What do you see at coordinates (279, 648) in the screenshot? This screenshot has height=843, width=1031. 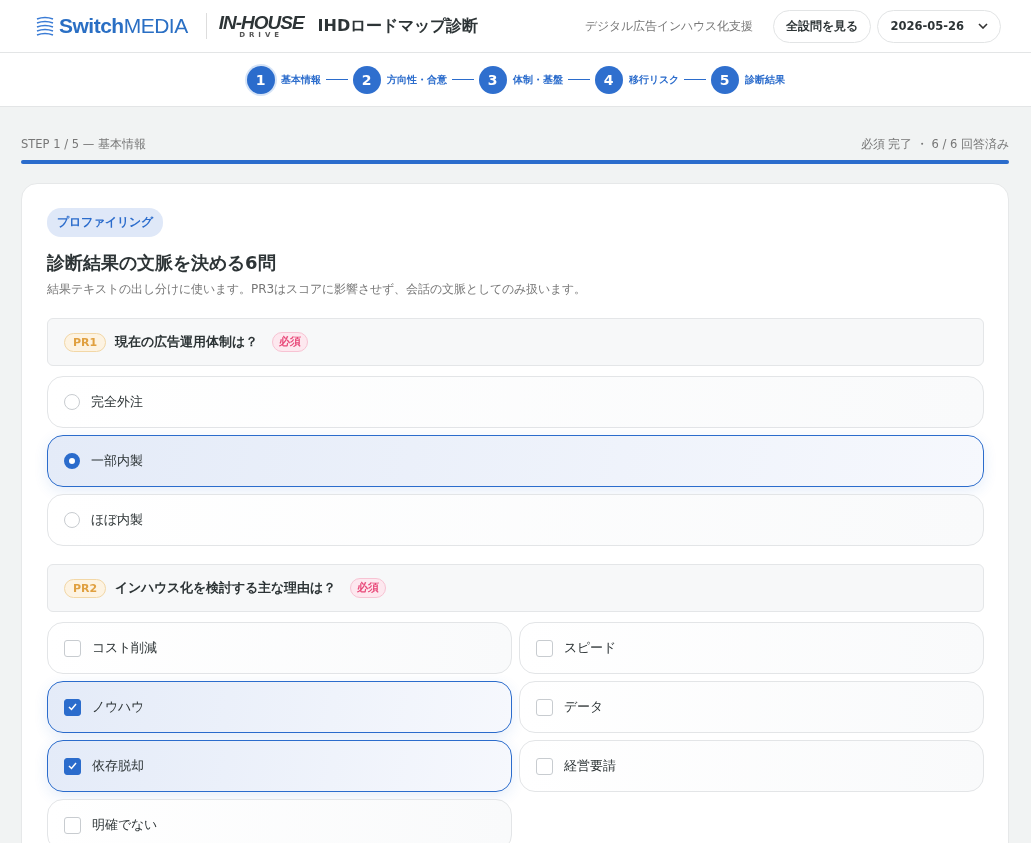 I see `checkbox-option: コスト削減` at bounding box center [279, 648].